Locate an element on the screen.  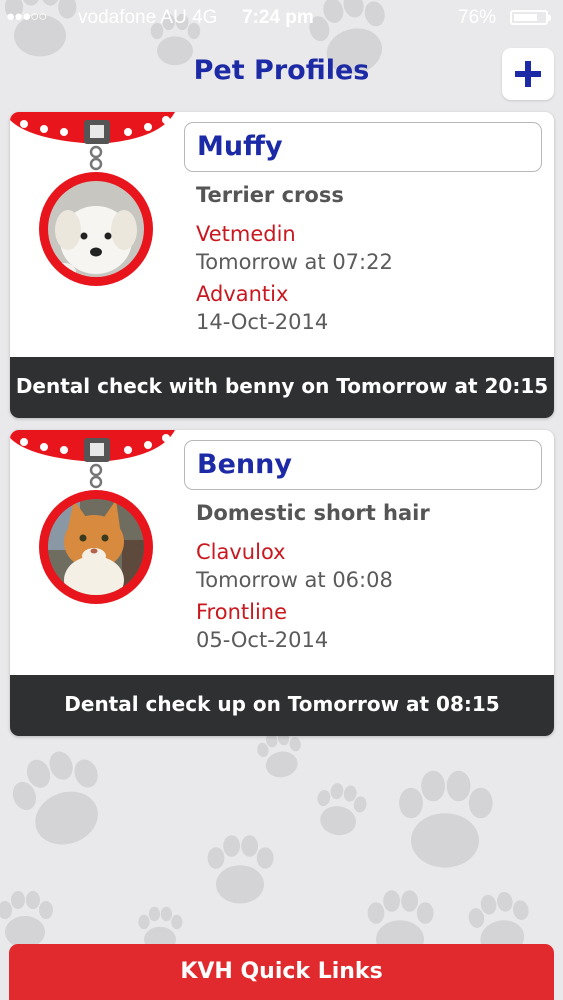
status-bar: ●●●○○ vodafone AU 4G 7:24 pm 76% is located at coordinates (281, 18).